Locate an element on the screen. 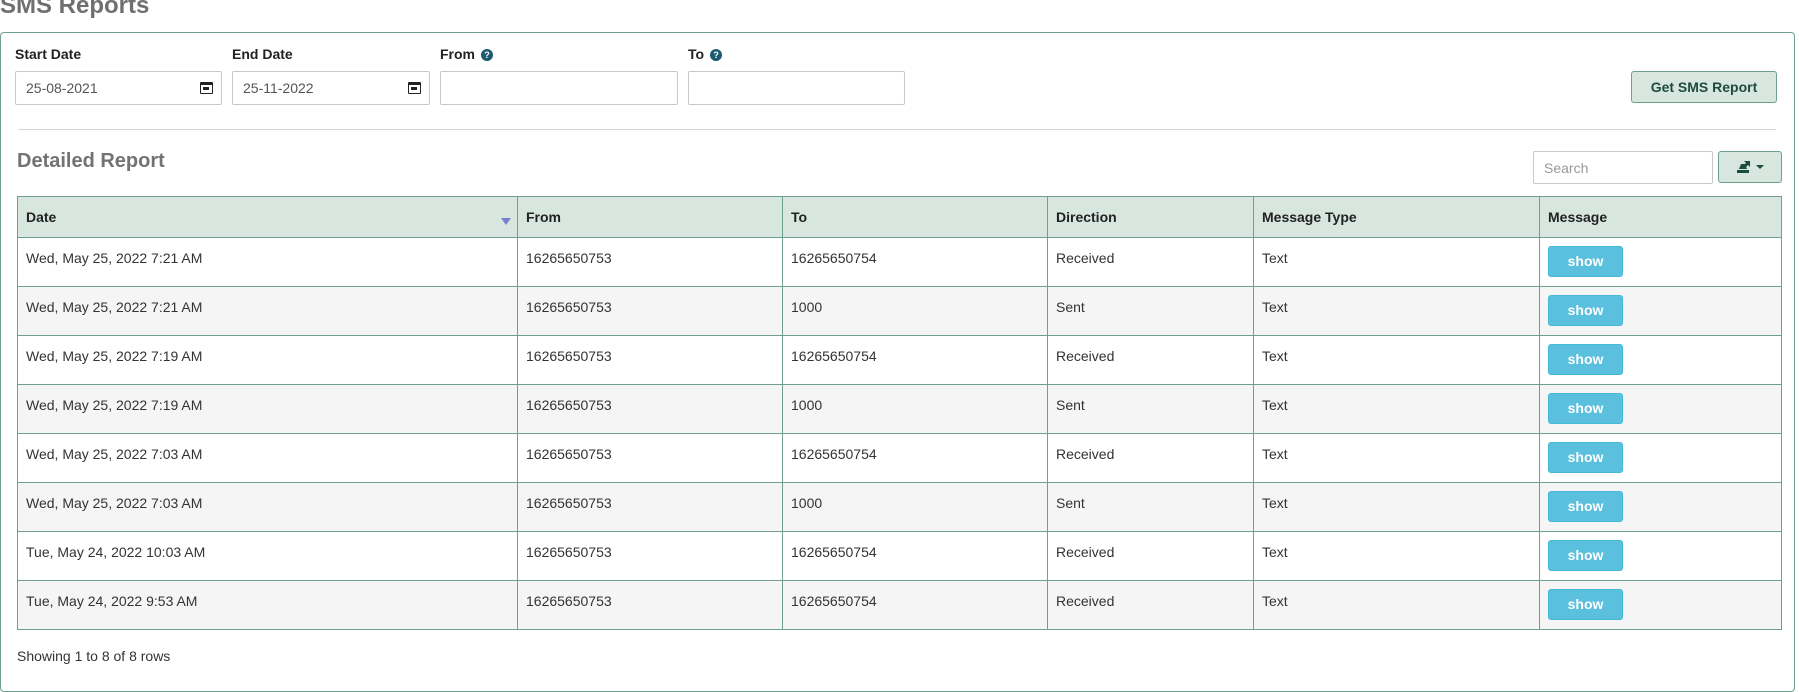  column-header-message: Message is located at coordinates (1660, 217).